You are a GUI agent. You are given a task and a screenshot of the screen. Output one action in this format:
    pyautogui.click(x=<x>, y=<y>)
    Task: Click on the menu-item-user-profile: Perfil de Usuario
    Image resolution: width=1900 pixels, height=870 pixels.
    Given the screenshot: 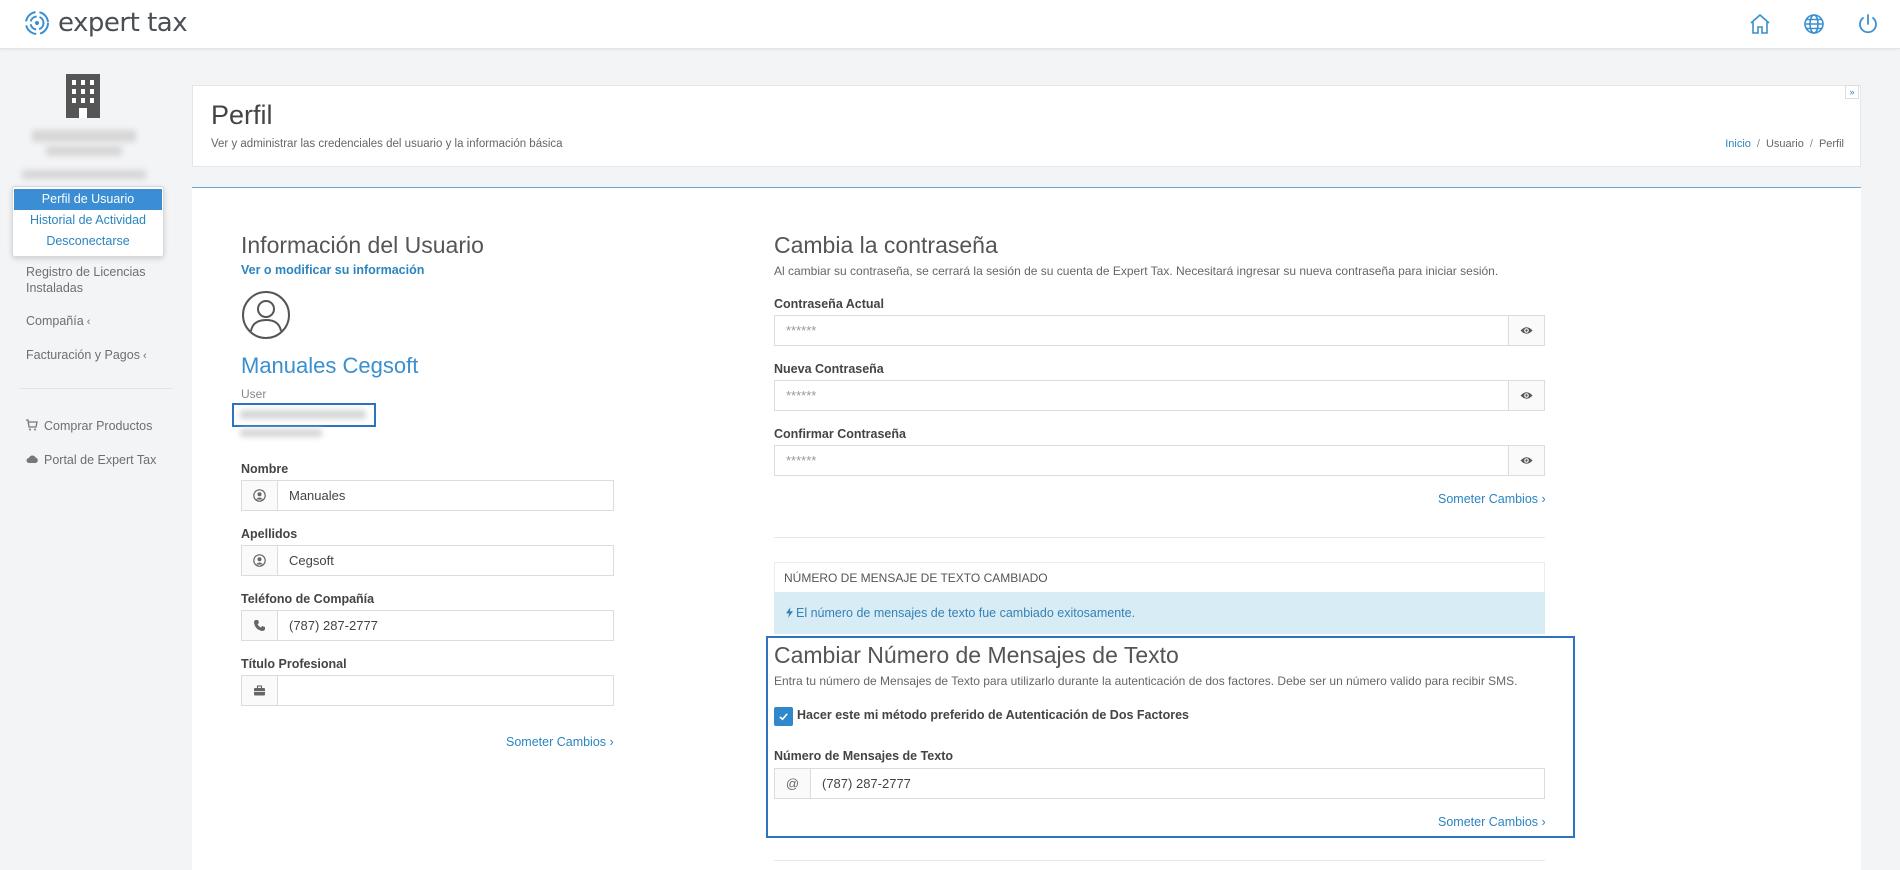 What is the action you would take?
    pyautogui.click(x=88, y=199)
    